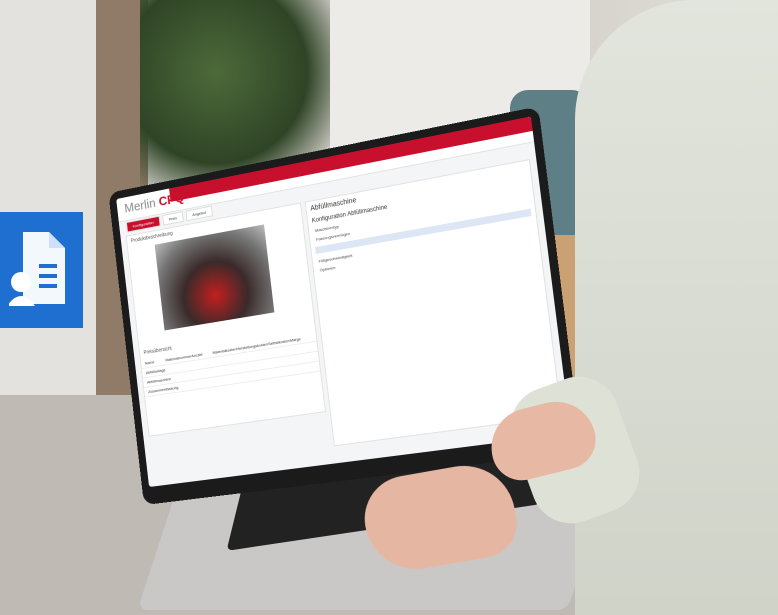 This screenshot has width=778, height=615. What do you see at coordinates (214, 277) in the screenshot?
I see `product-photo` at bounding box center [214, 277].